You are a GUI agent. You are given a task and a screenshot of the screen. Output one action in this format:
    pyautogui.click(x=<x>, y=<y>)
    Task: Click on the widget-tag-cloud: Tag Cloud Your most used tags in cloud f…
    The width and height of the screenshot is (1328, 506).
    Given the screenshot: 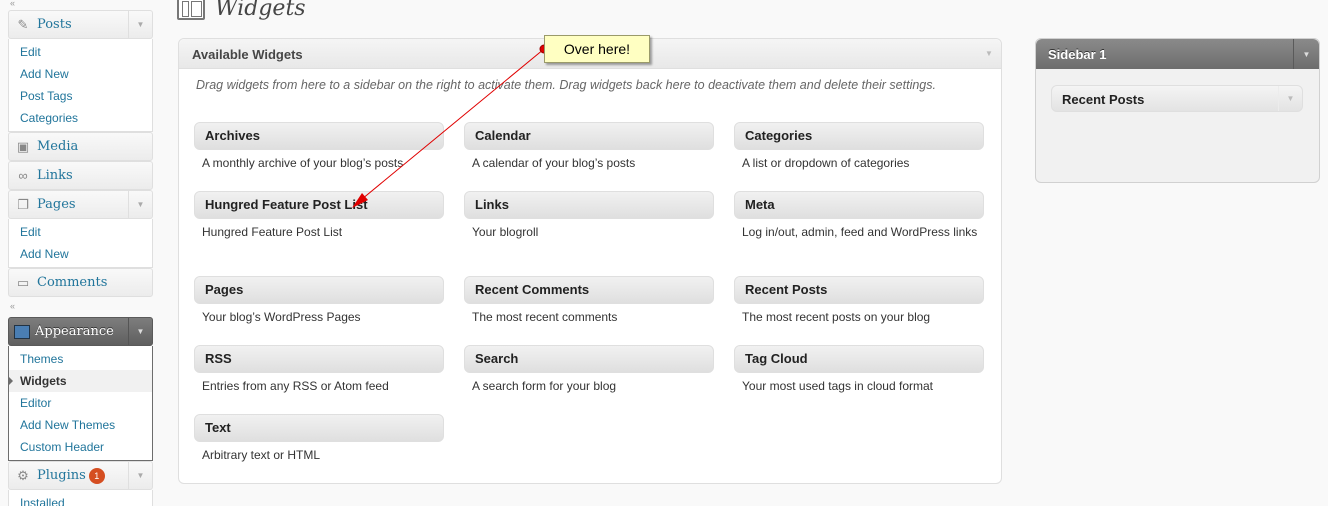 What is the action you would take?
    pyautogui.click(x=859, y=369)
    